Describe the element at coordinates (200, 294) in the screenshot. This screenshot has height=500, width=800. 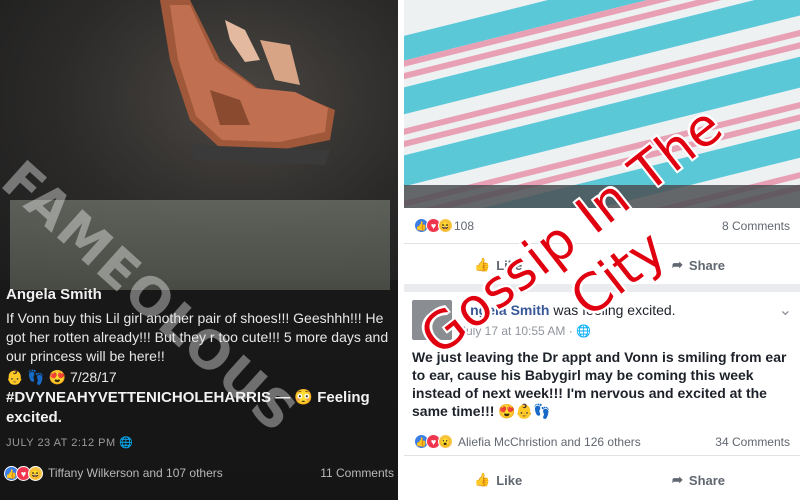
I see `post-author: Angela Smith` at that location.